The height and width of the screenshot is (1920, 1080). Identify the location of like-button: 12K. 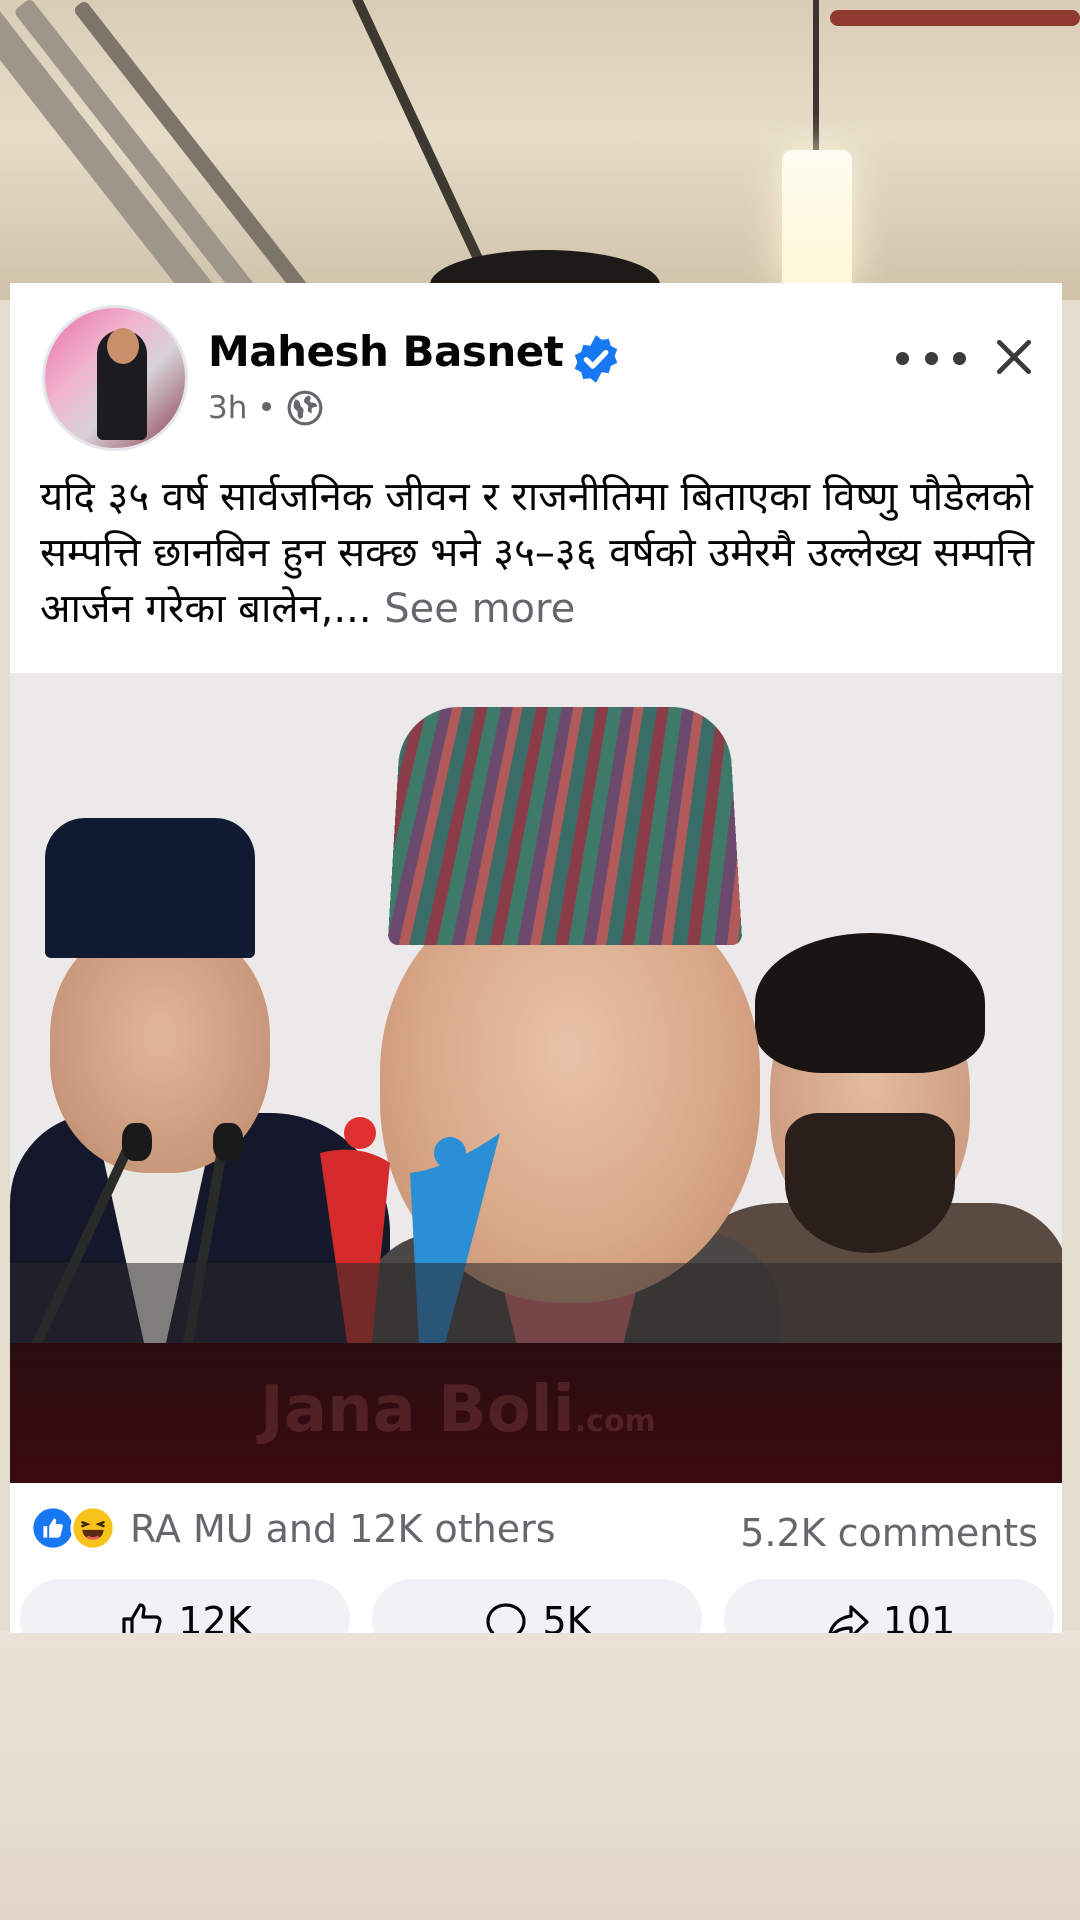
(185, 1606).